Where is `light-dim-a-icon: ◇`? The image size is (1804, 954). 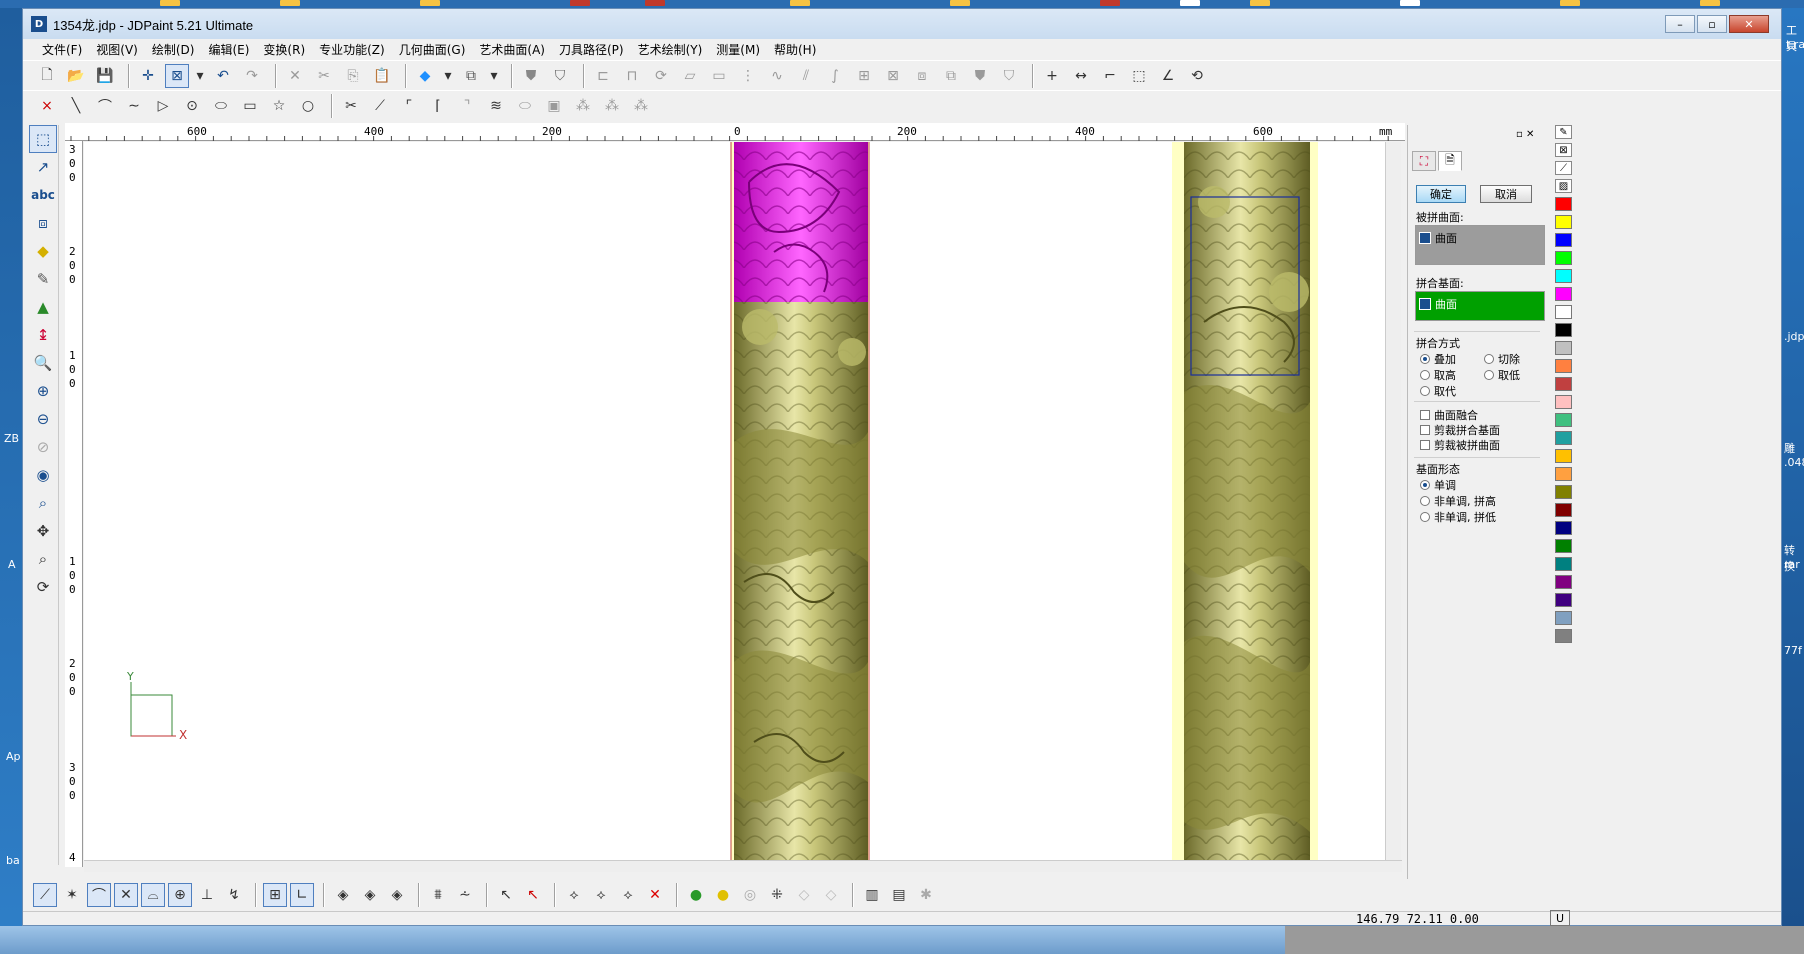 light-dim-a-icon: ◇ is located at coordinates (804, 895).